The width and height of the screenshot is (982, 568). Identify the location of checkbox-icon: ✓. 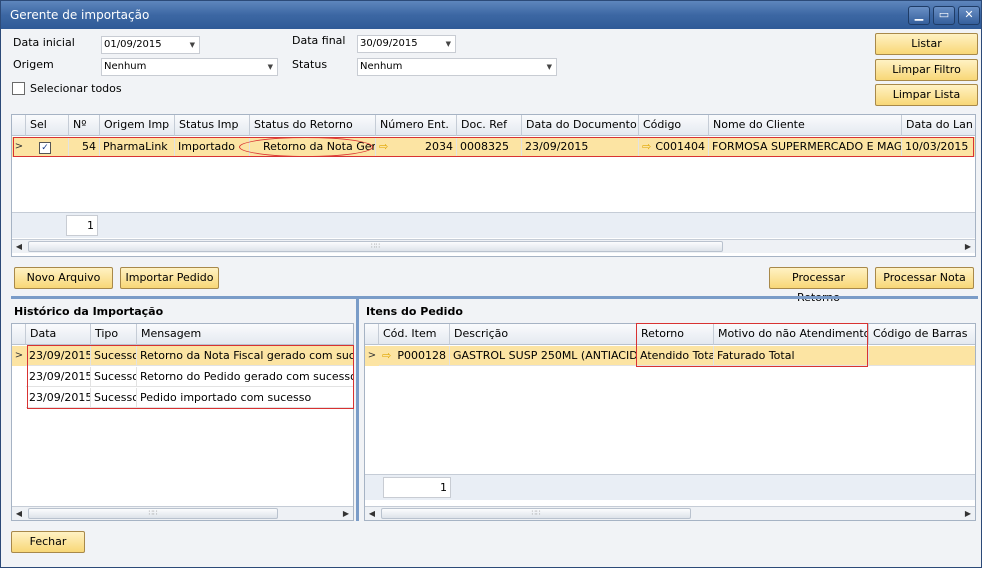
(45, 148).